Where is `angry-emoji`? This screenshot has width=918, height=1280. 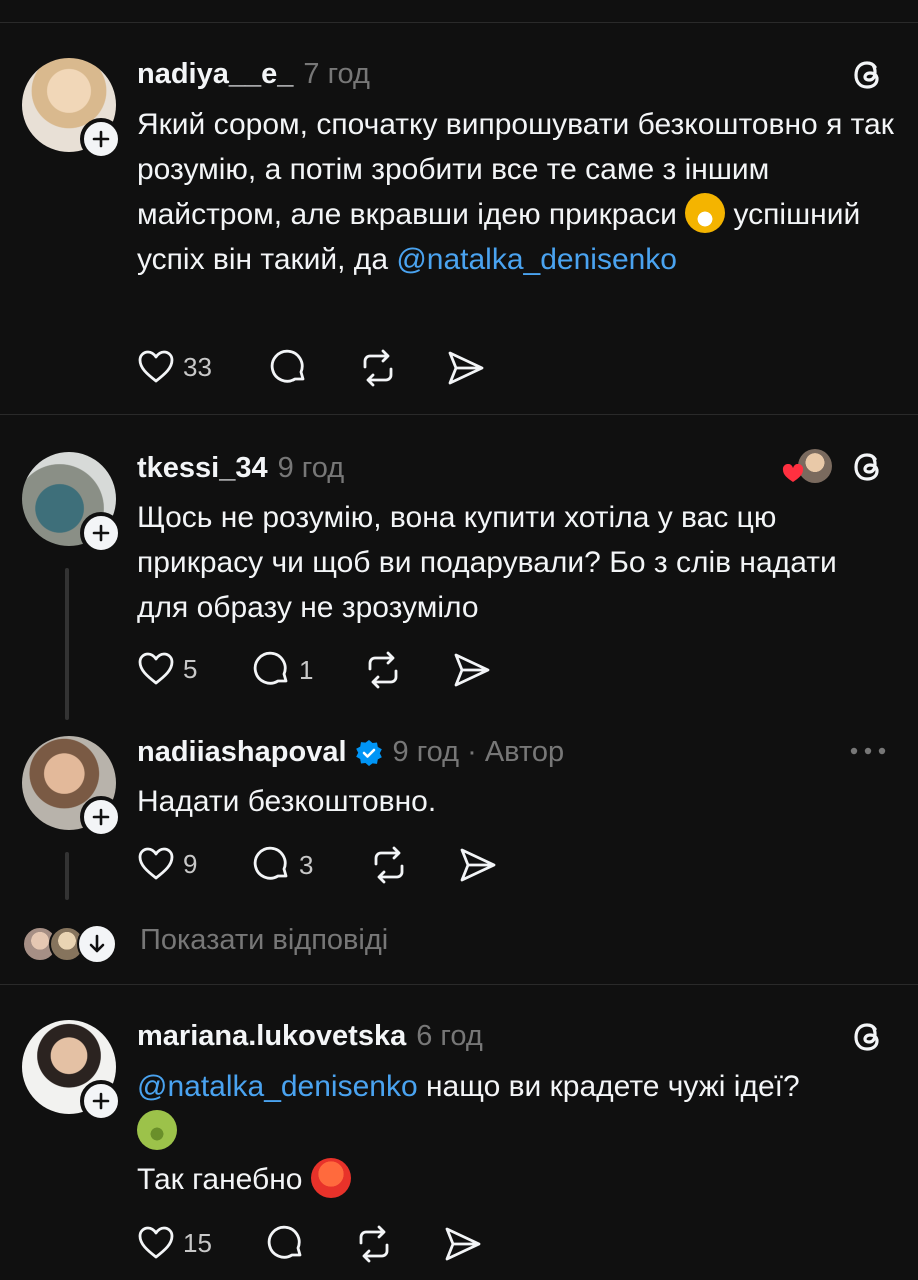
angry-emoji is located at coordinates (330, 1178).